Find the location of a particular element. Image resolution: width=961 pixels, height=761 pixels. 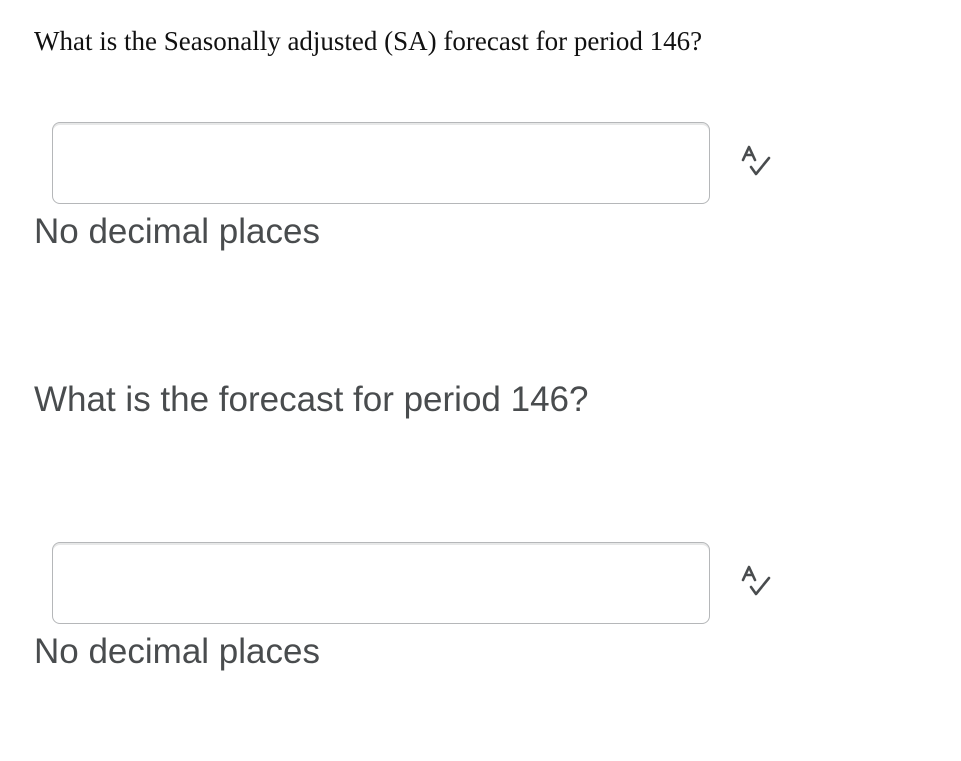

question-2-spellcheck-button is located at coordinates (757, 581).